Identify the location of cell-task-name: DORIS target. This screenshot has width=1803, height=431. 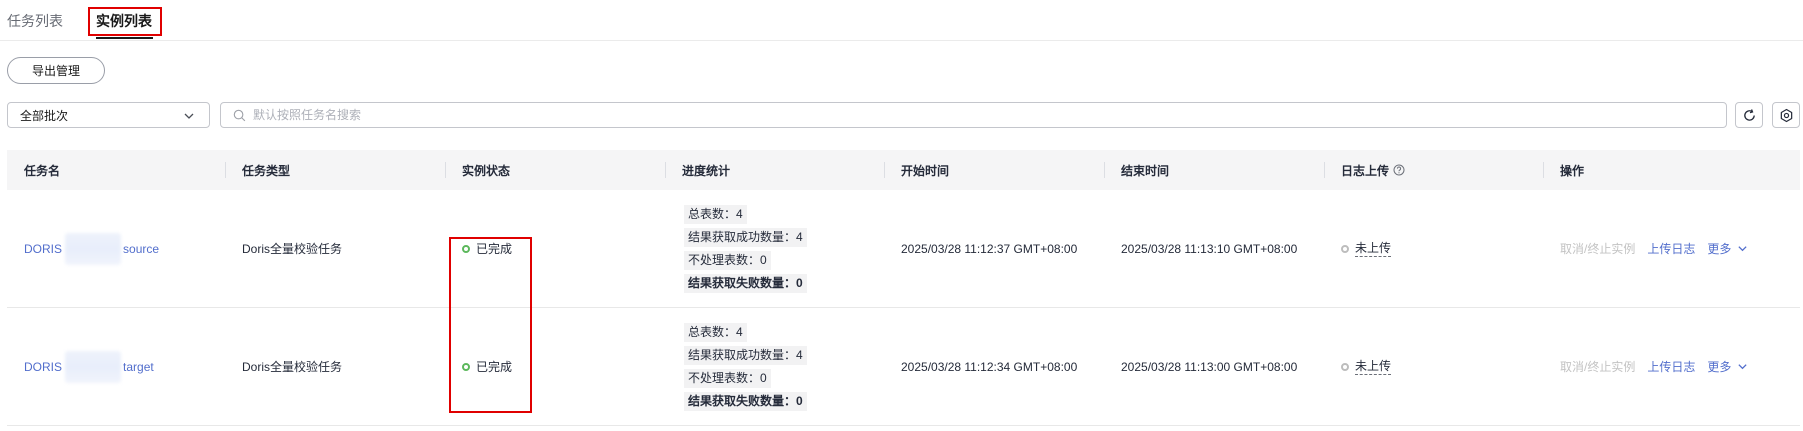
(116, 366).